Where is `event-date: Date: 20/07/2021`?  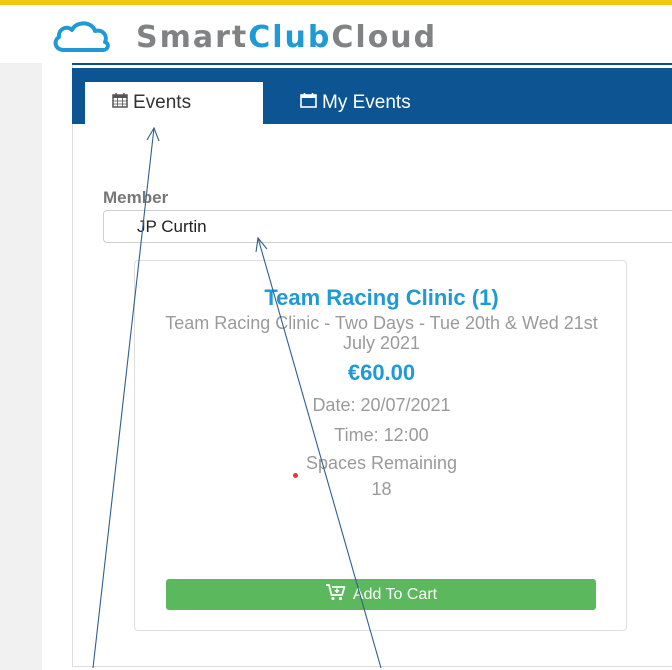 event-date: Date: 20/07/2021 is located at coordinates (381, 405).